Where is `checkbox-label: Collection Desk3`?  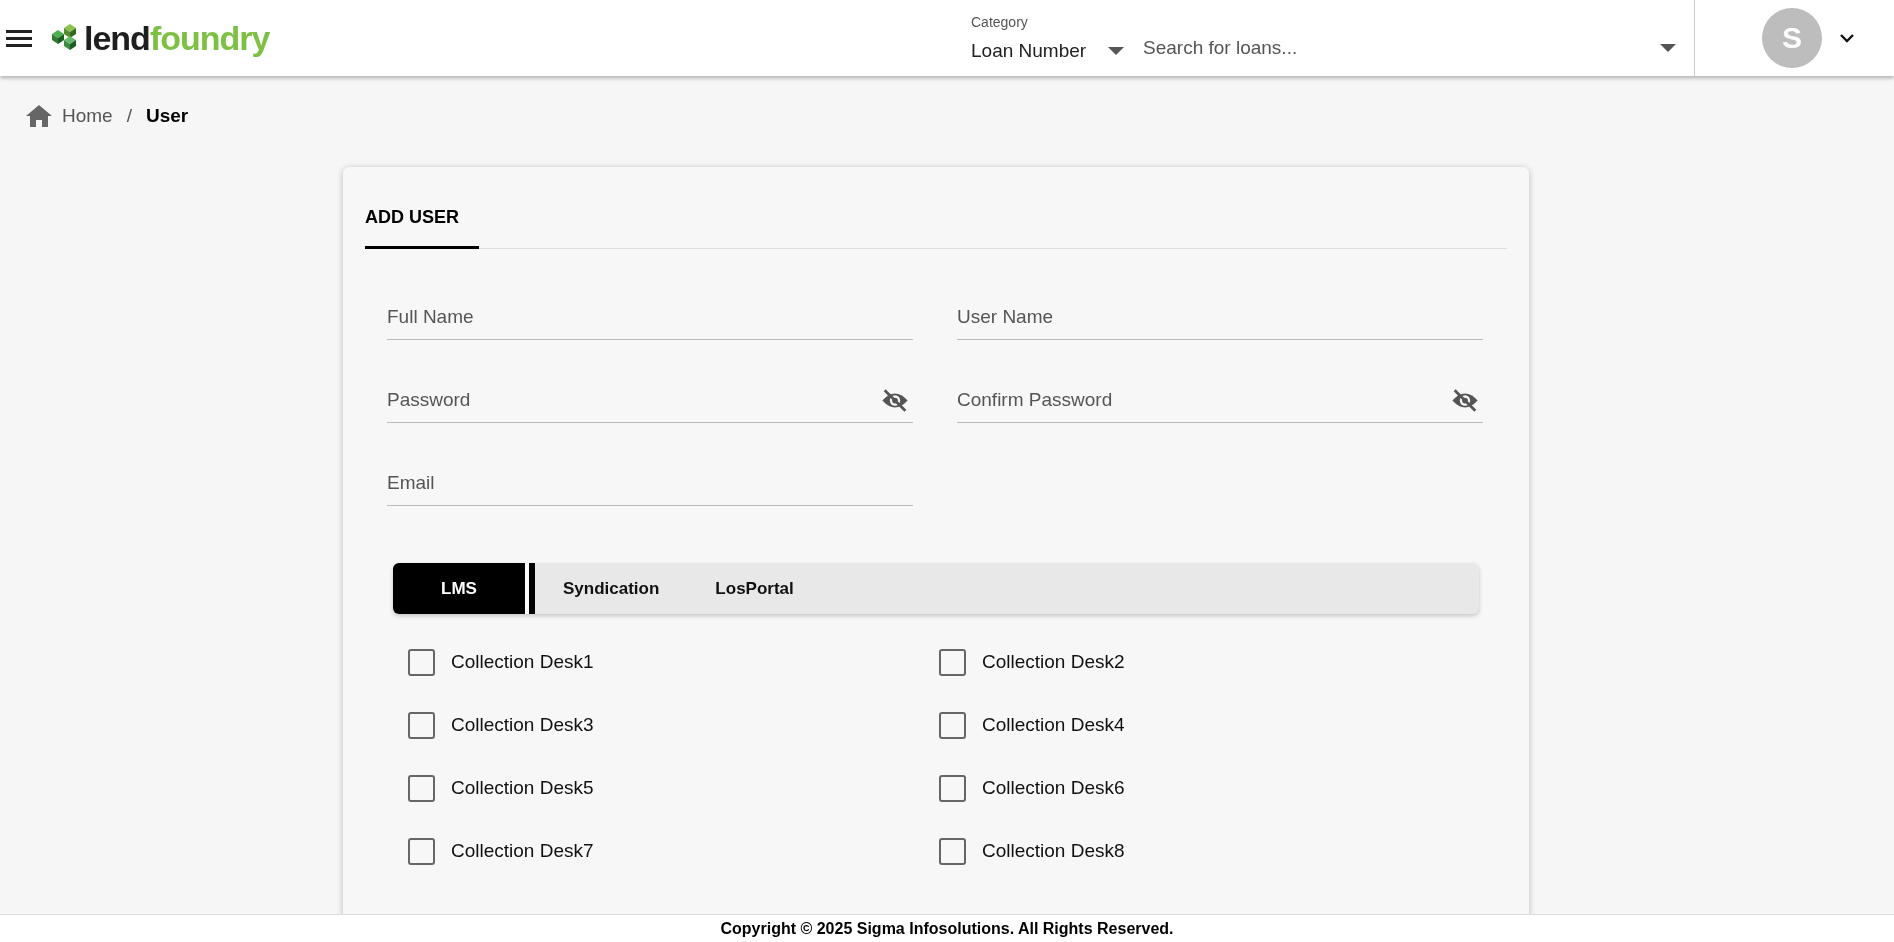
checkbox-label: Collection Desk3 is located at coordinates (522, 725).